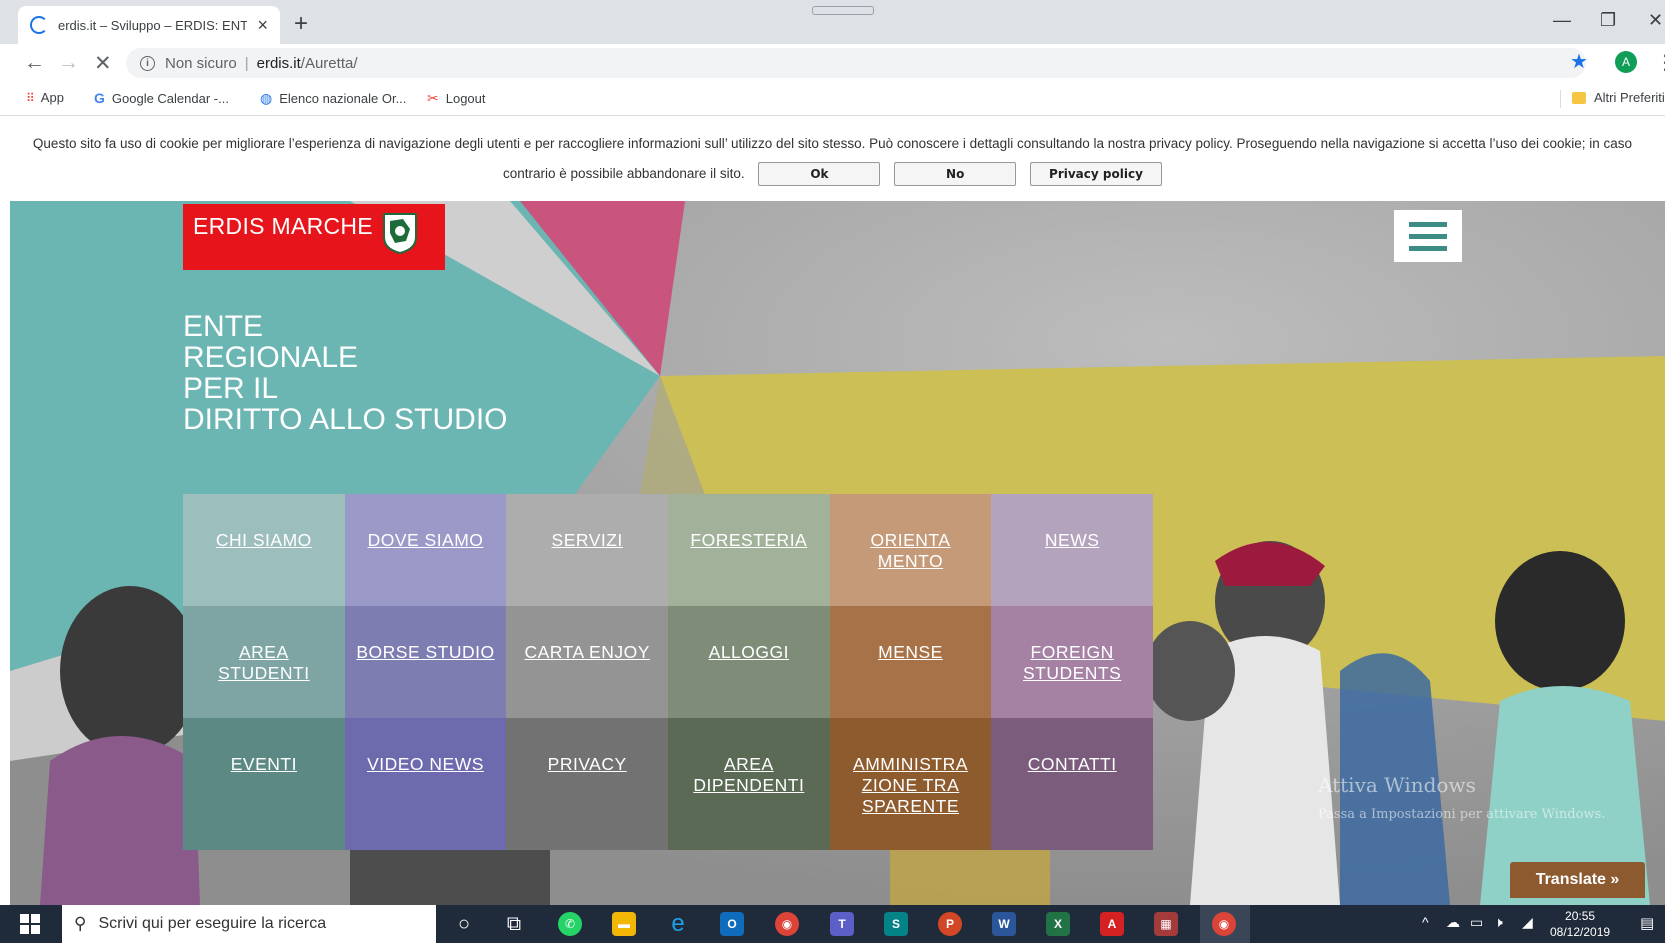 The image size is (1665, 943). Describe the element at coordinates (45, 97) in the screenshot. I see `bookmark-app: ⠿ App` at that location.